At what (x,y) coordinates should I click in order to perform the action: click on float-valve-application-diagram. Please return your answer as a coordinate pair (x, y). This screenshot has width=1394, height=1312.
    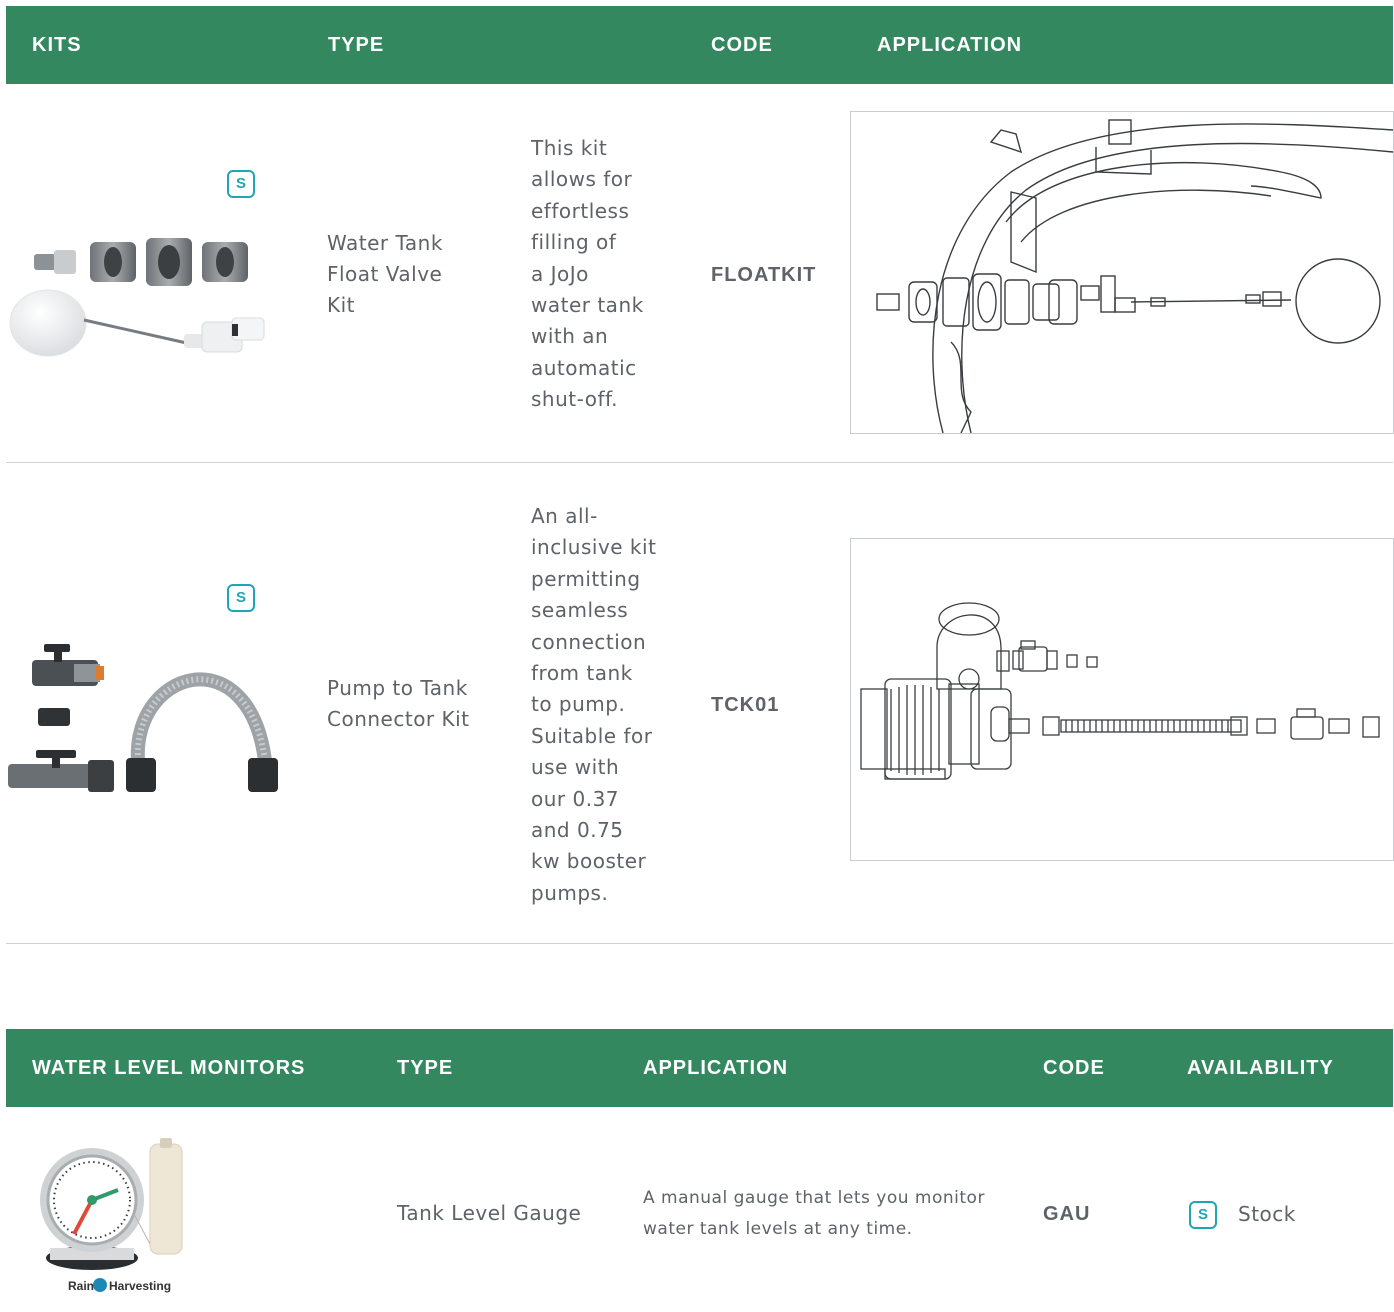
    Looking at the image, I should click on (1122, 272).